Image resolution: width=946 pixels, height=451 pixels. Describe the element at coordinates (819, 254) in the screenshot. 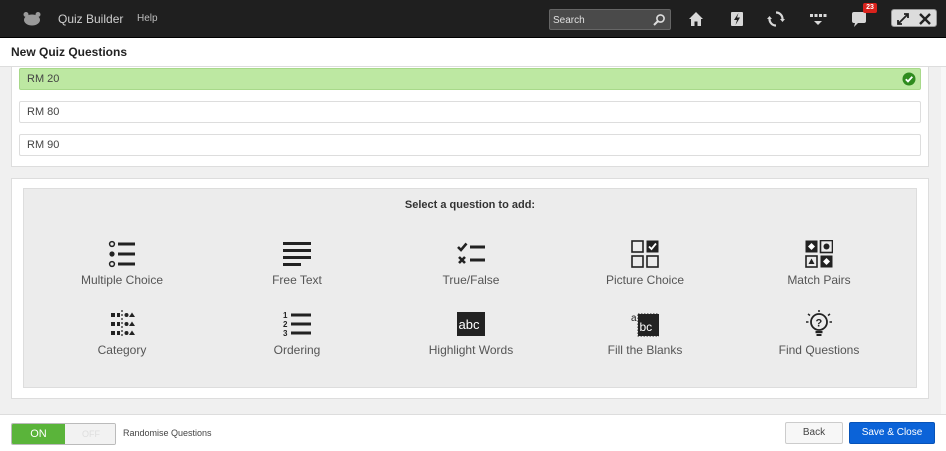

I see `match-pairs-icon` at that location.